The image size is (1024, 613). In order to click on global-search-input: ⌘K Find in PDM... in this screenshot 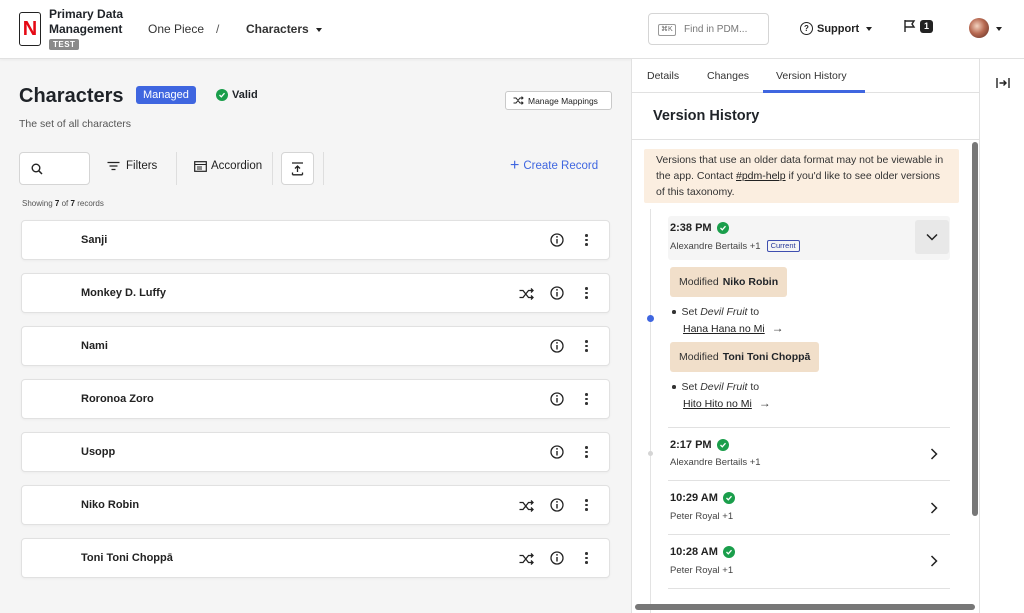, I will do `click(708, 29)`.